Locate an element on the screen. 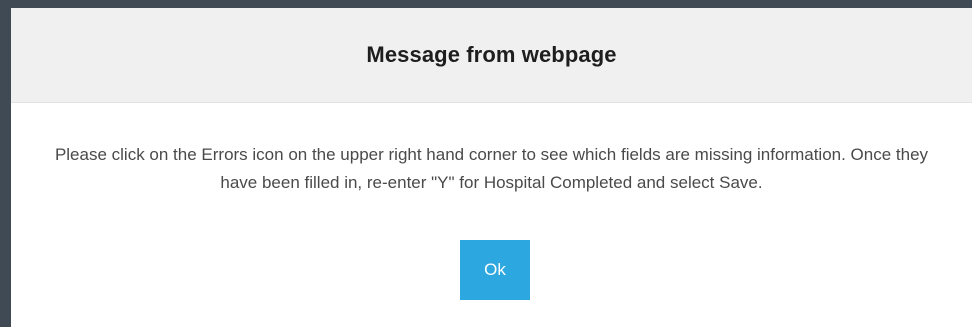 The width and height of the screenshot is (972, 327). dialog-title: Message from webpage is located at coordinates (491, 54).